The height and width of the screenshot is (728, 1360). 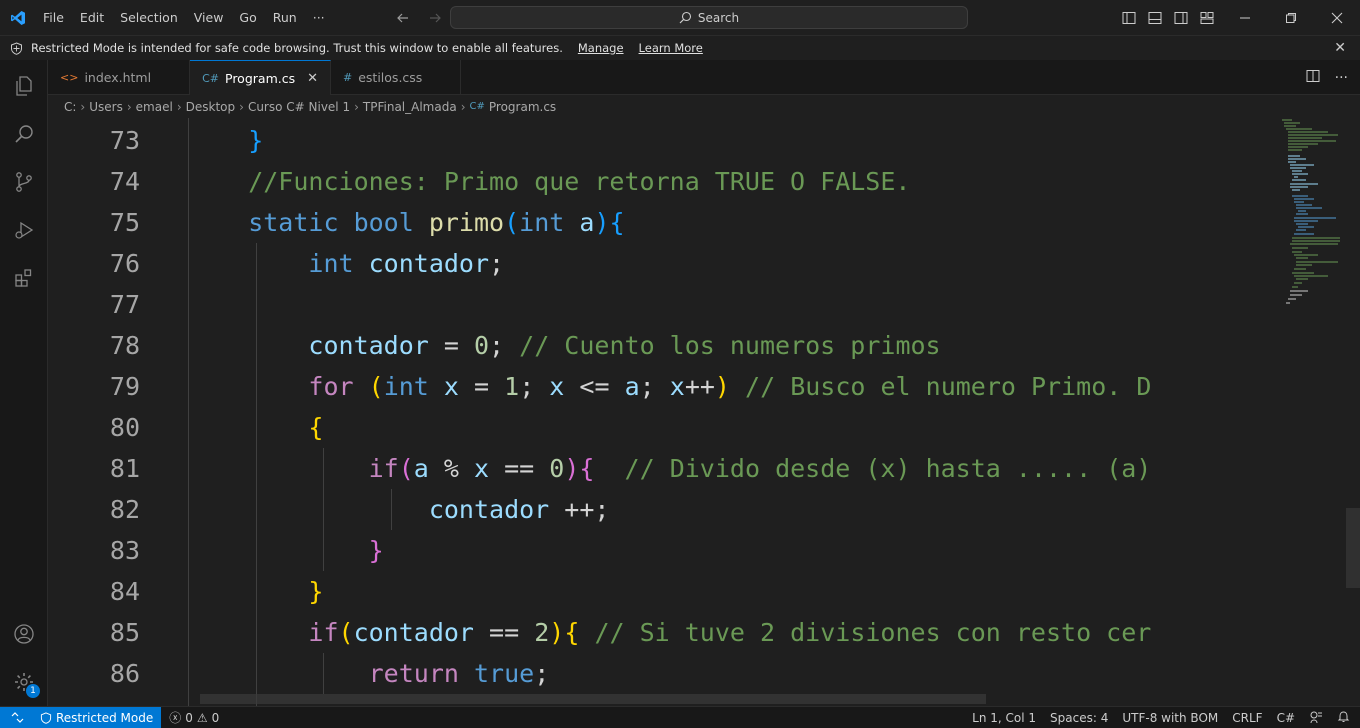 What do you see at coordinates (1155, 18) in the screenshot?
I see `toggle-panel-icon` at bounding box center [1155, 18].